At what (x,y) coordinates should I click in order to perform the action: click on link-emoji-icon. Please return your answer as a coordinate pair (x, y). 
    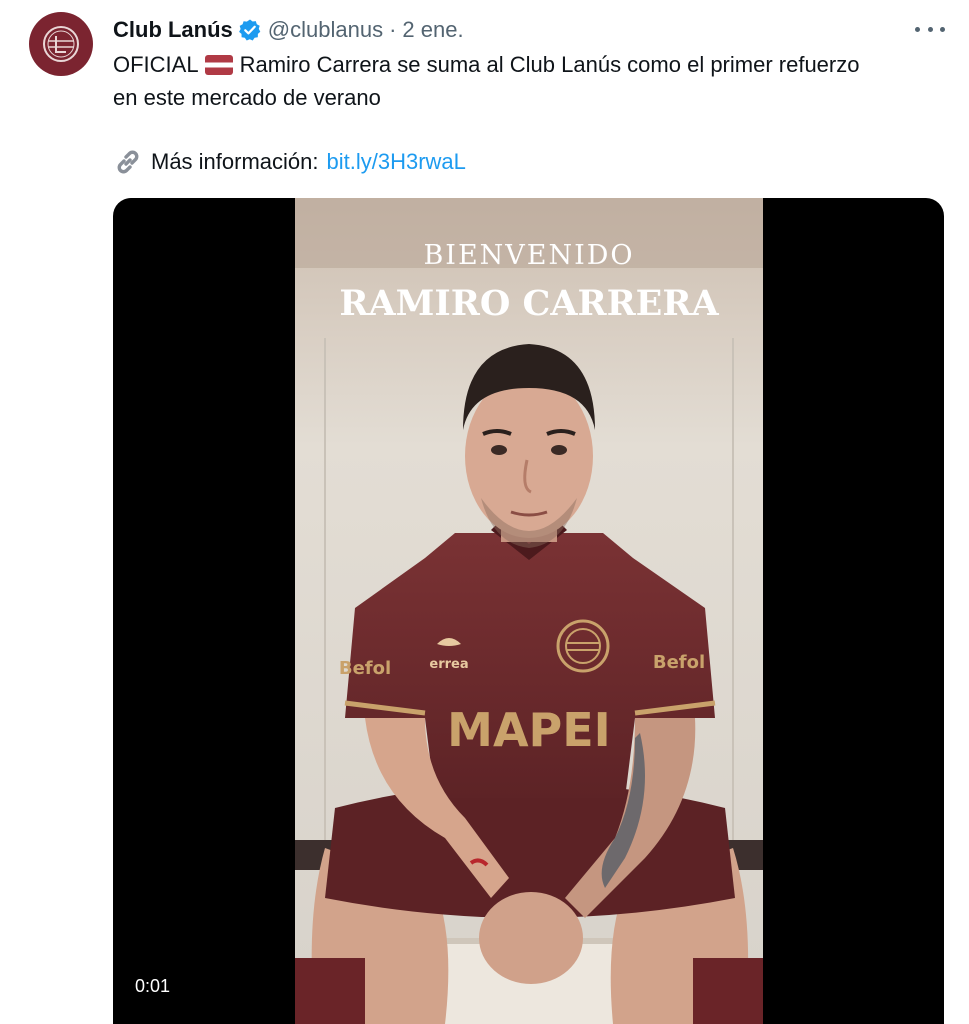
    Looking at the image, I should click on (128, 162).